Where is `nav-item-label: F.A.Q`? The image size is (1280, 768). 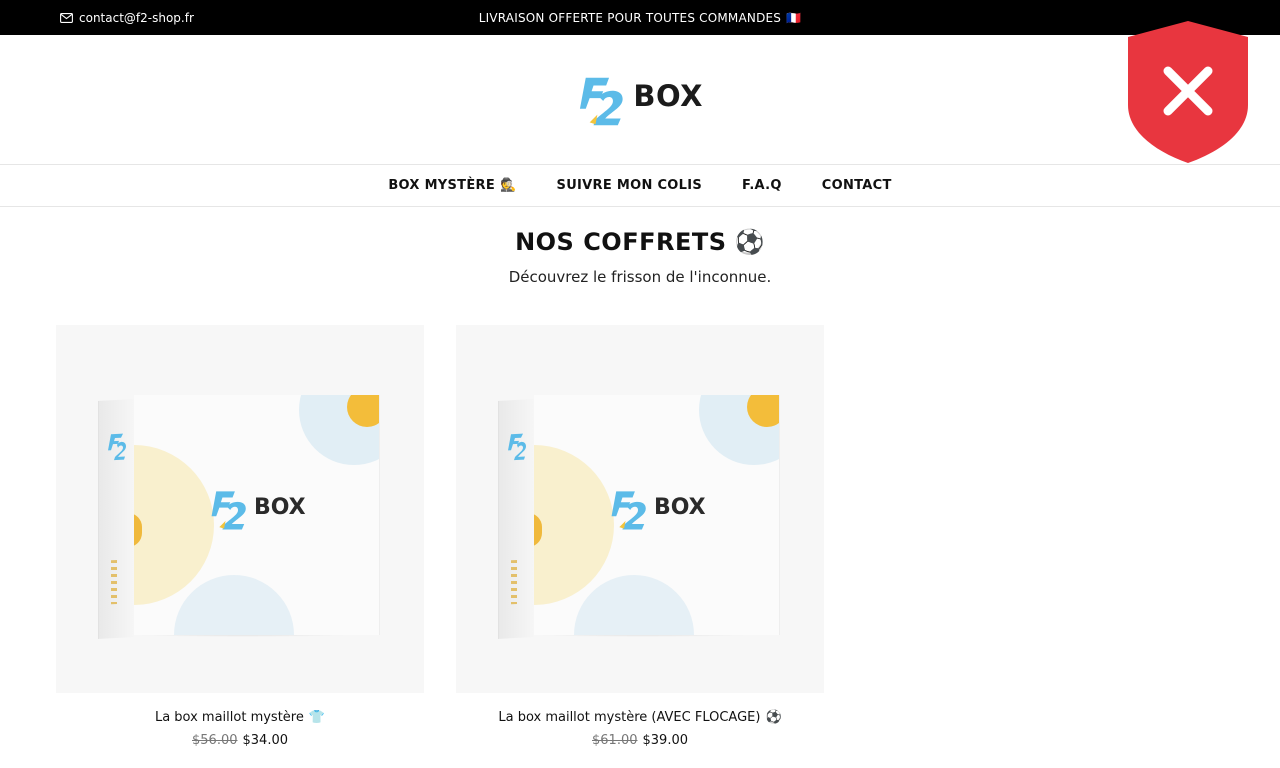
nav-item-label: F.A.Q is located at coordinates (762, 185).